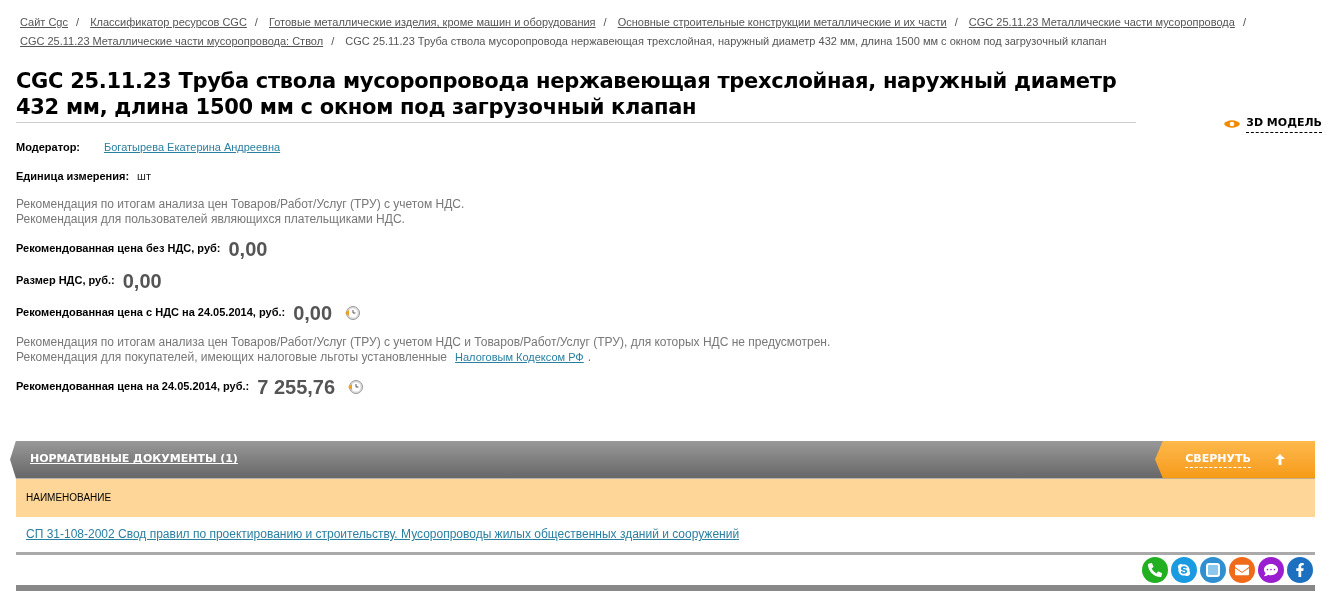 The width and height of the screenshot is (1338, 610). What do you see at coordinates (1213, 569) in the screenshot?
I see `square-icon` at bounding box center [1213, 569].